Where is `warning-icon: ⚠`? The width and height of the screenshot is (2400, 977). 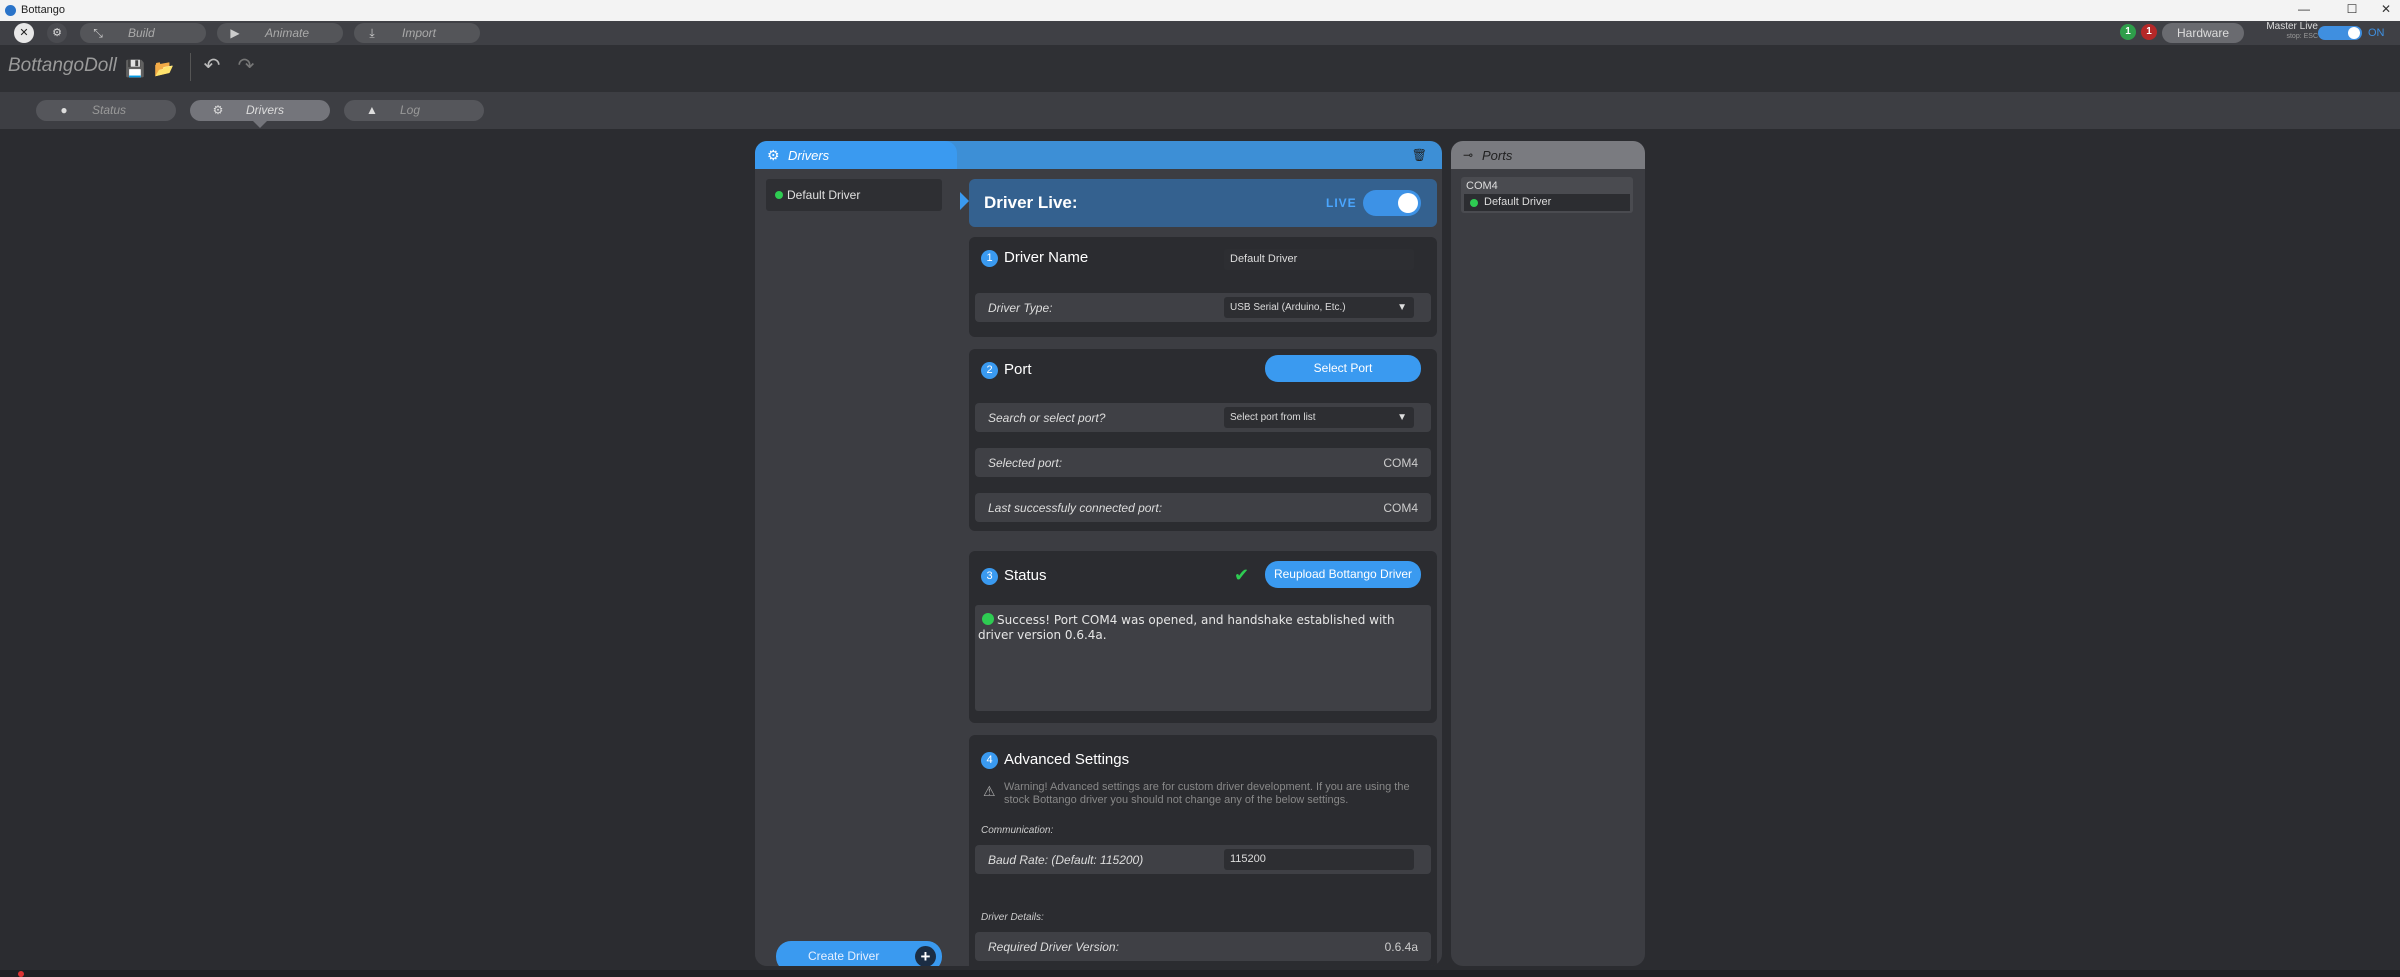
warning-icon: ⚠ is located at coordinates (989, 791).